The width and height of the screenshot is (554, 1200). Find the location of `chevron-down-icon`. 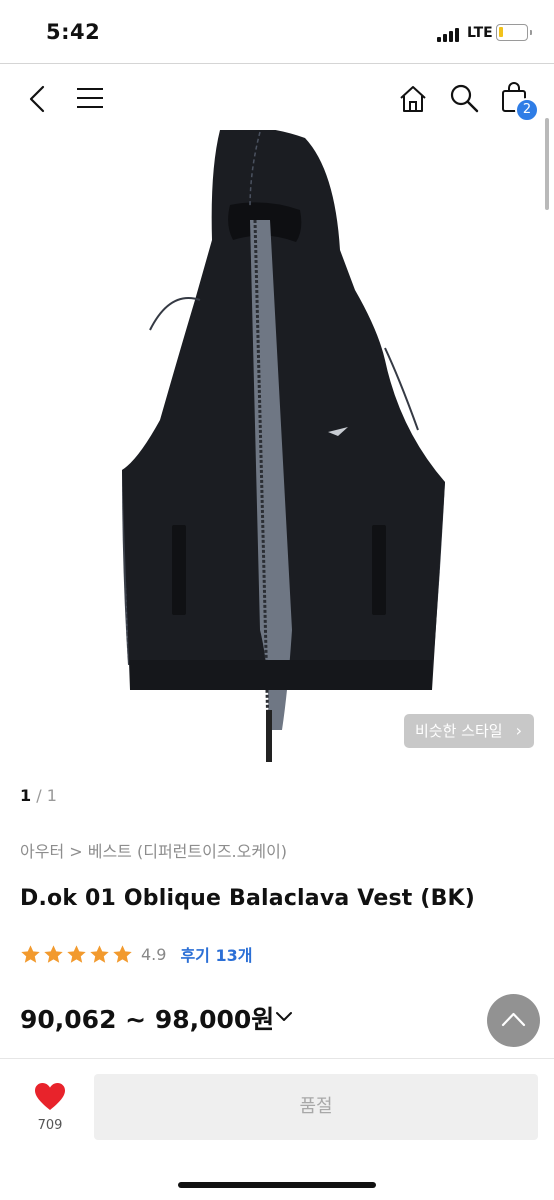

chevron-down-icon is located at coordinates (284, 1017).